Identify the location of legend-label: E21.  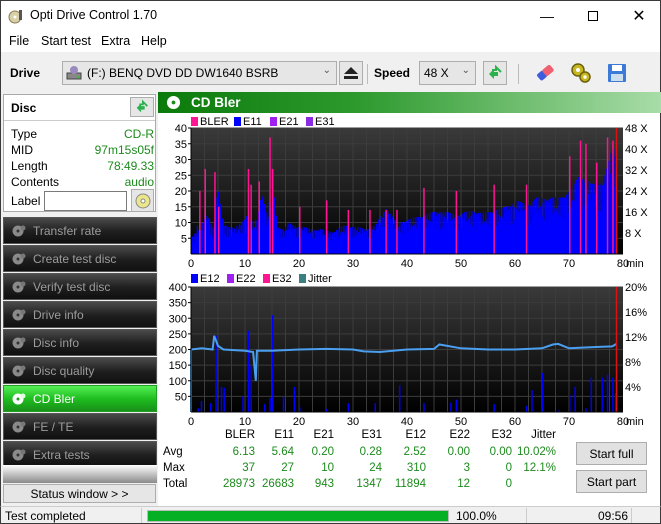
(289, 122).